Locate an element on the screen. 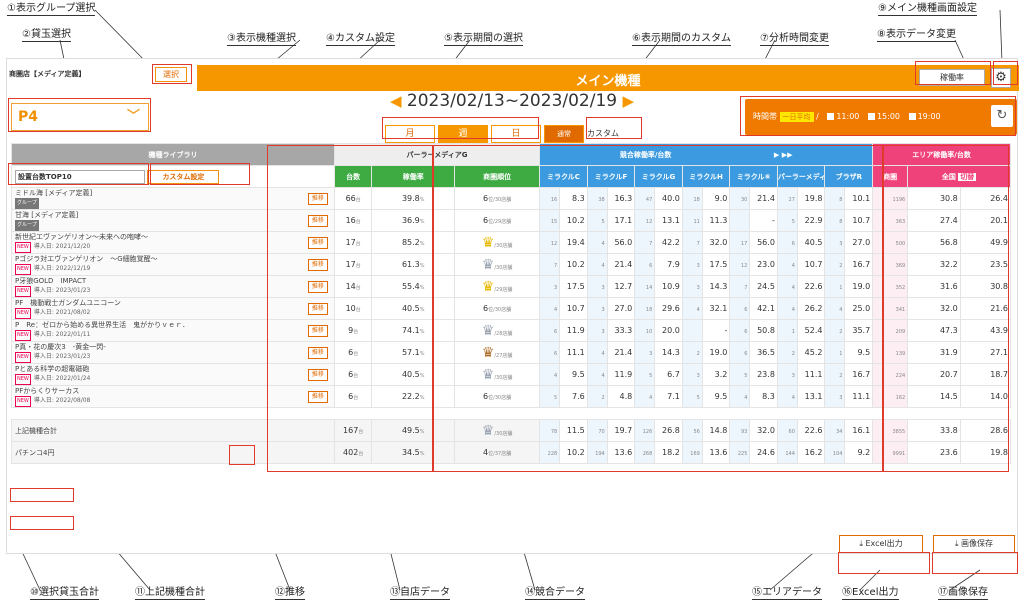 The image size is (1024, 601). frame-own-data is located at coordinates (350, 308).